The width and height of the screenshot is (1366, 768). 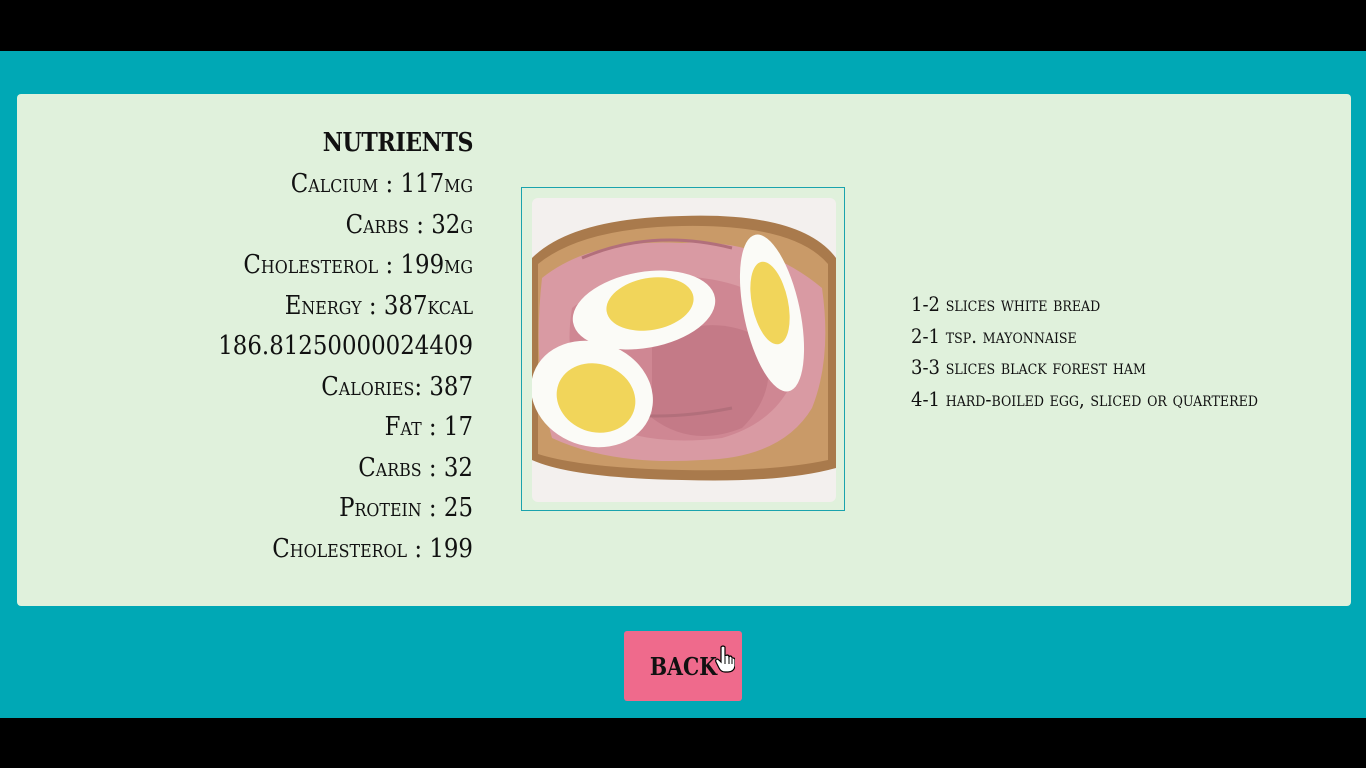 I want to click on nutrient-row: Energy : 387kcal, so click(x=378, y=305).